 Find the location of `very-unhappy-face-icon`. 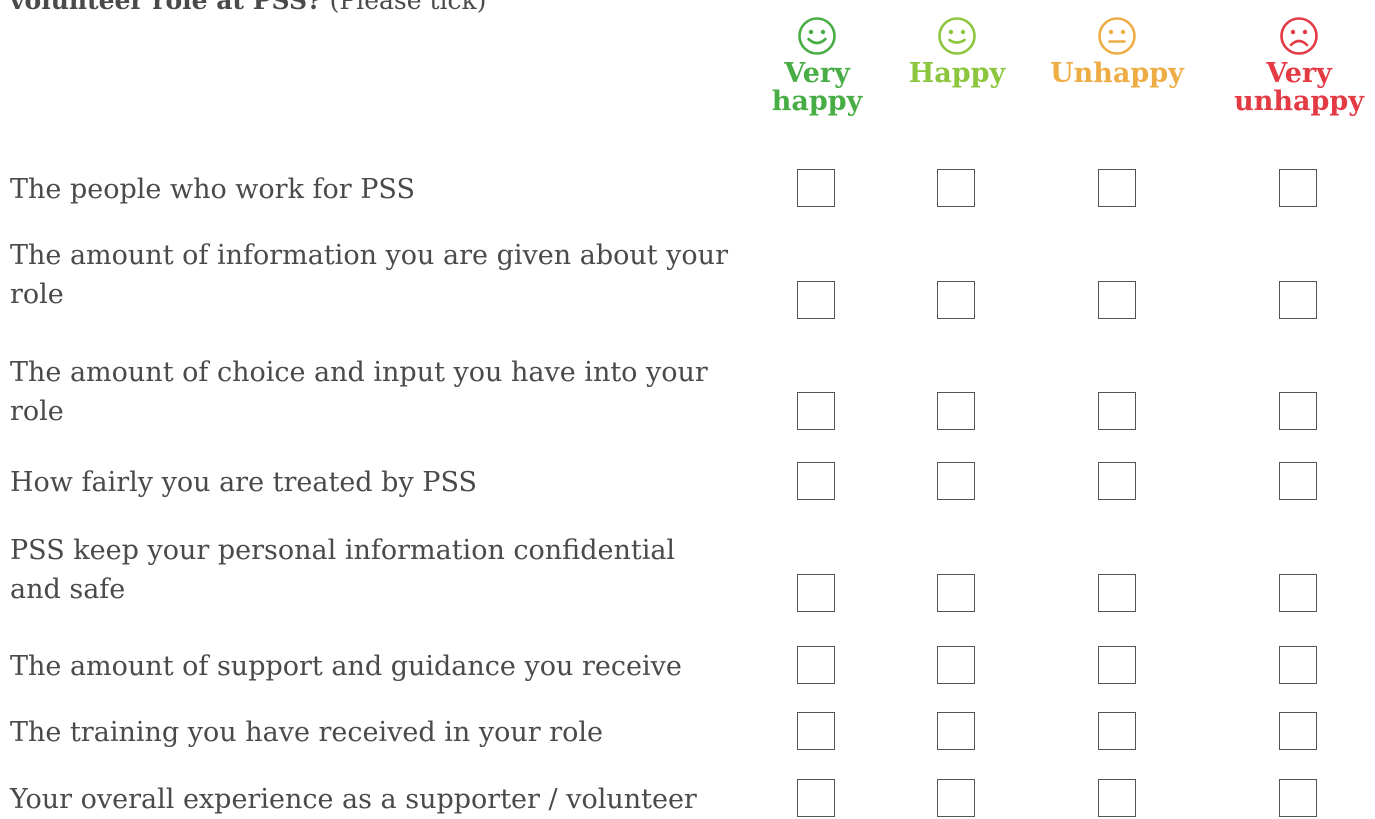

very-unhappy-face-icon is located at coordinates (1299, 36).